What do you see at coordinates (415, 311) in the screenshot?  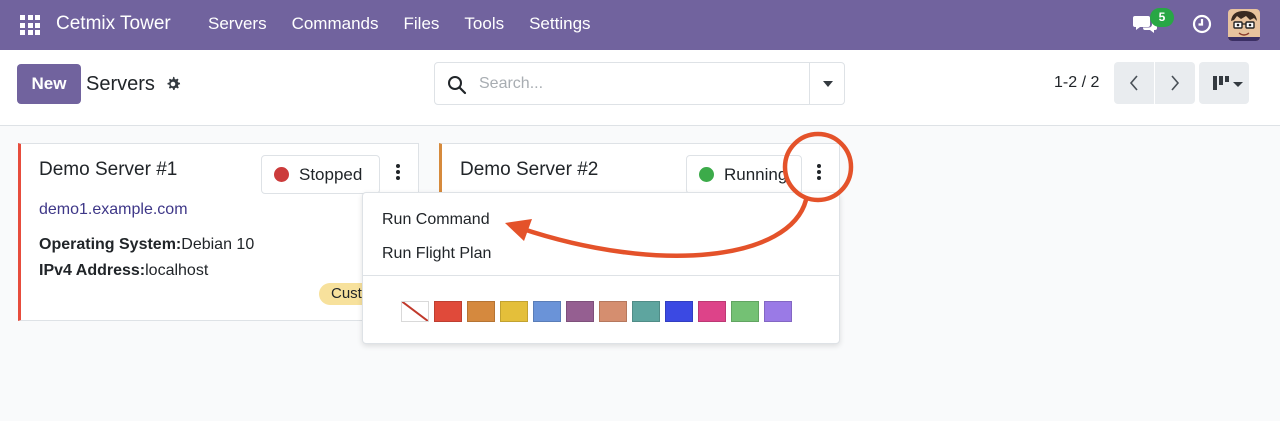 I see `color-swatch-none` at bounding box center [415, 311].